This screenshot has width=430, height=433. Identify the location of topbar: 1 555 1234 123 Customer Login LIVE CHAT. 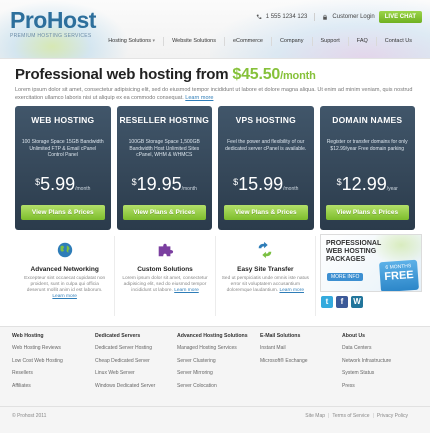
(339, 17).